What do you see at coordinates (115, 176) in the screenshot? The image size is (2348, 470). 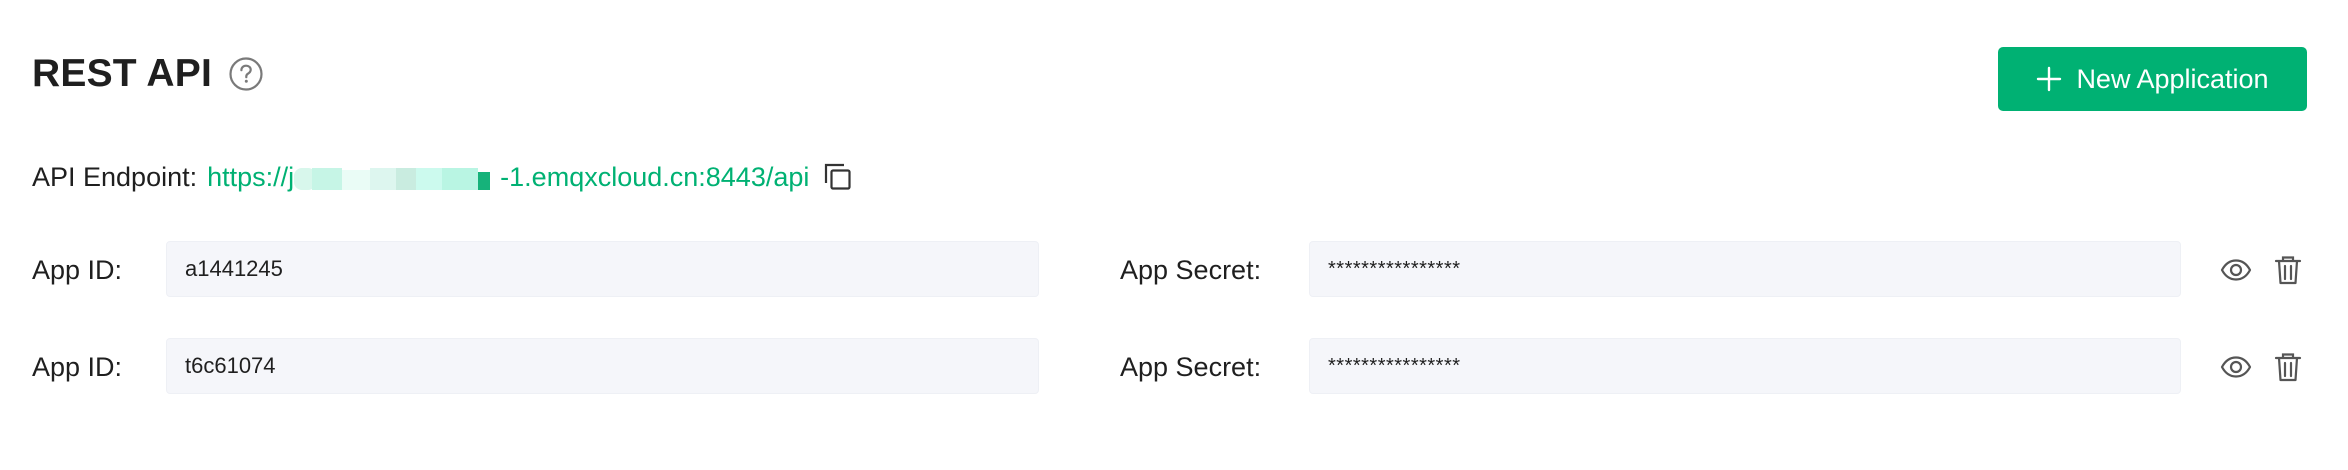 I see `endpoint-label: API Endpoint:` at bounding box center [115, 176].